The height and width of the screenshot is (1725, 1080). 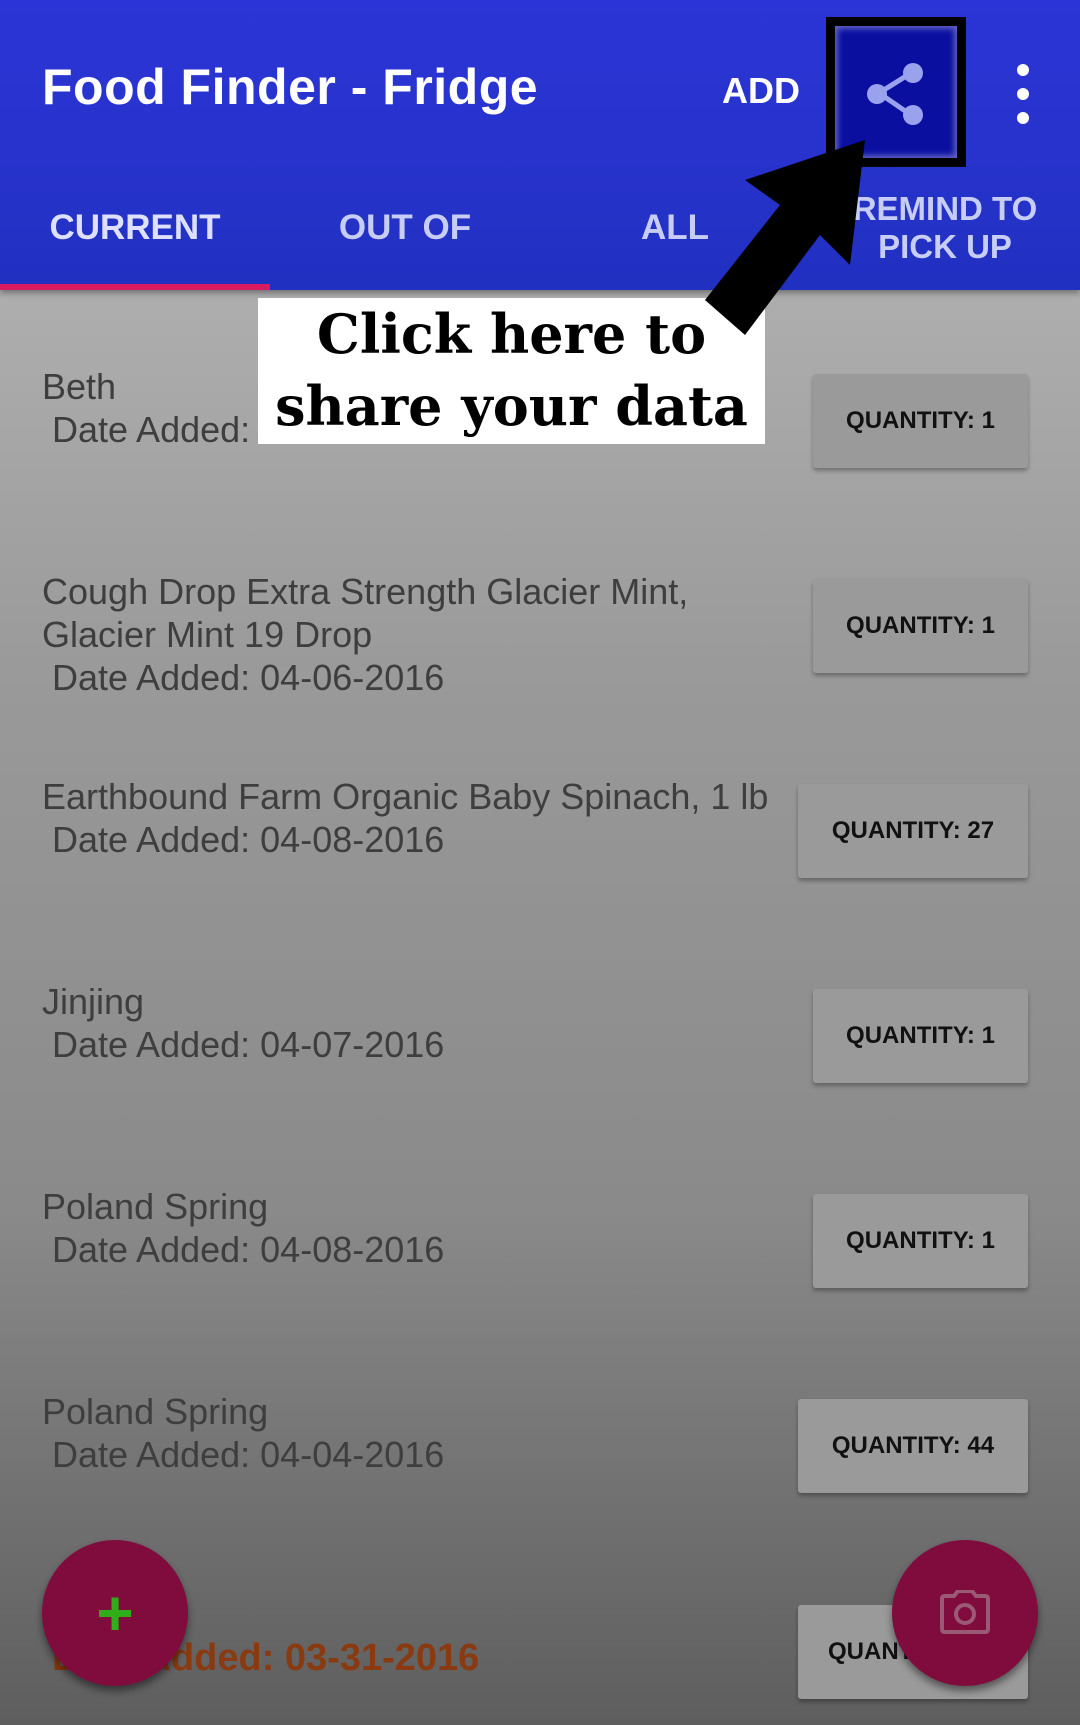 I want to click on more-vert-icon, so click(x=1023, y=94).